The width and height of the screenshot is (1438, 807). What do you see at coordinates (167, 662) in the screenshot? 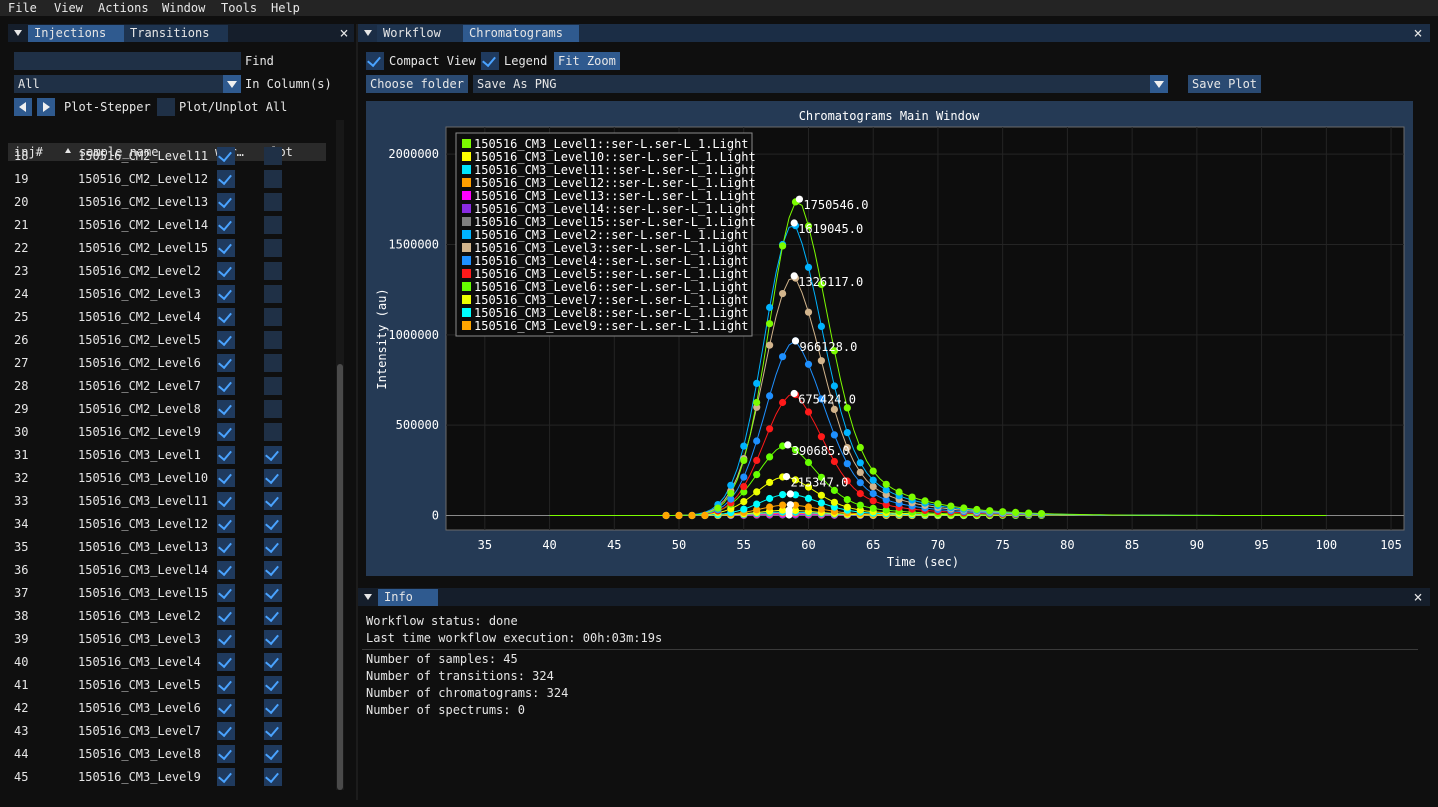
I see `table-row: 40 150516_CM3_Level4` at bounding box center [167, 662].